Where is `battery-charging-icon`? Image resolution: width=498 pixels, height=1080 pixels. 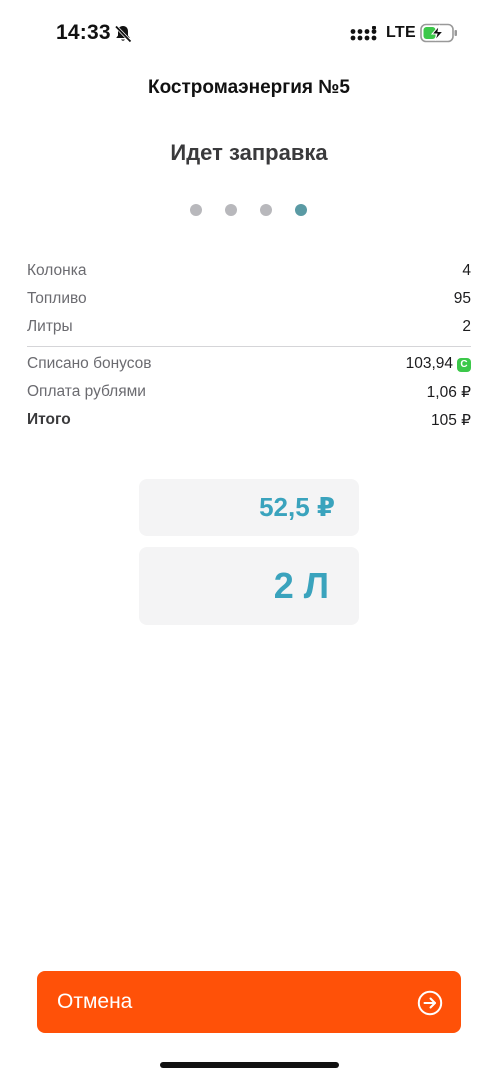 battery-charging-icon is located at coordinates (438, 33).